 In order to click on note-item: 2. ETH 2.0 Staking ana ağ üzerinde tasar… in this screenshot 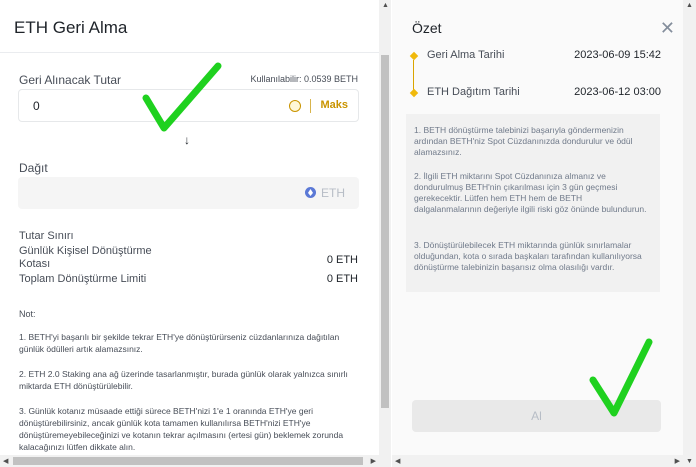, I will do `click(183, 380)`.